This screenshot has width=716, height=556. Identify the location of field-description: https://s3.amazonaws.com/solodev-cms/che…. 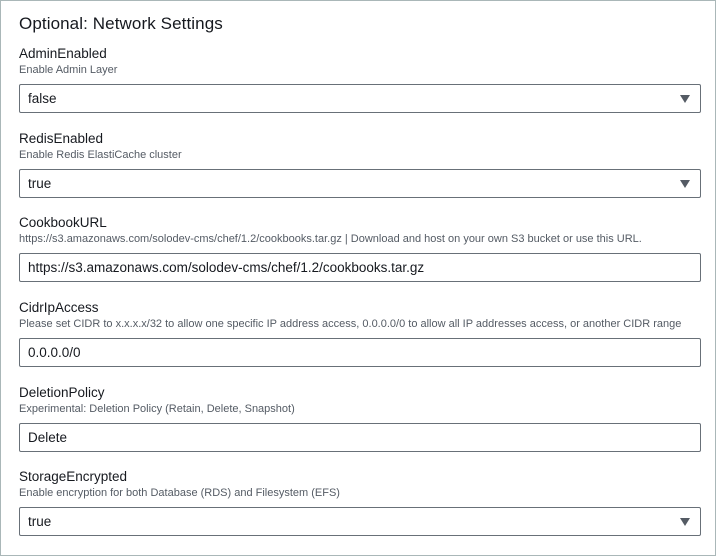
(330, 239).